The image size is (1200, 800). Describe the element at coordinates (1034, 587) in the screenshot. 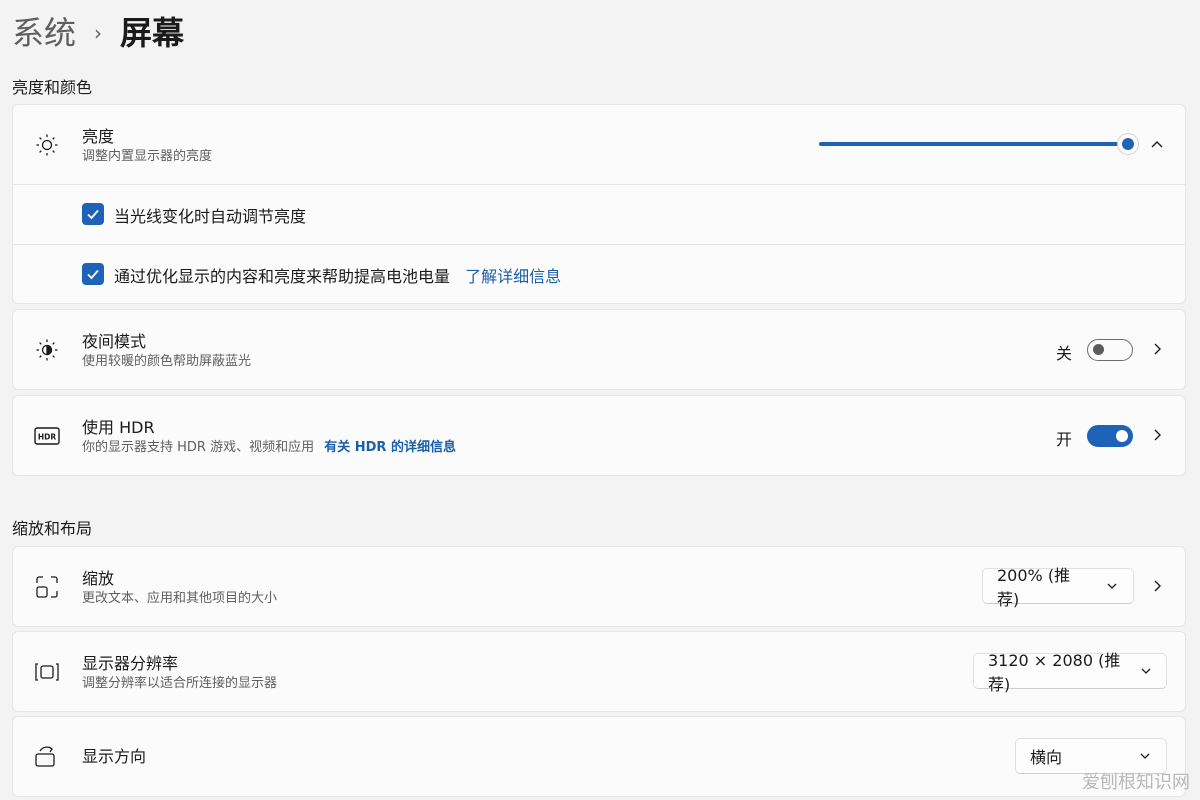

I see `scale-dropdown-value: 200% (推荐)` at that location.